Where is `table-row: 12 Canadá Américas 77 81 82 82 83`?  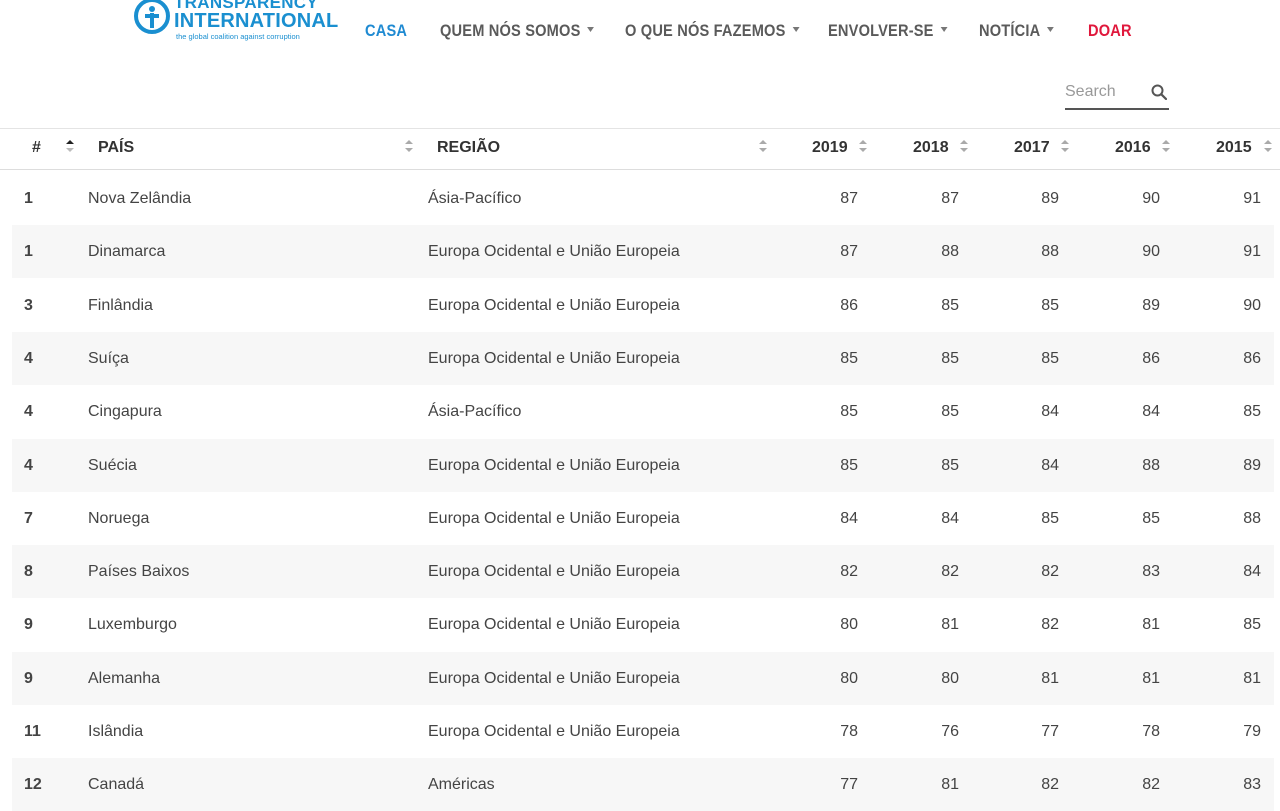 table-row: 12 Canadá Américas 77 81 82 82 83 is located at coordinates (643, 784).